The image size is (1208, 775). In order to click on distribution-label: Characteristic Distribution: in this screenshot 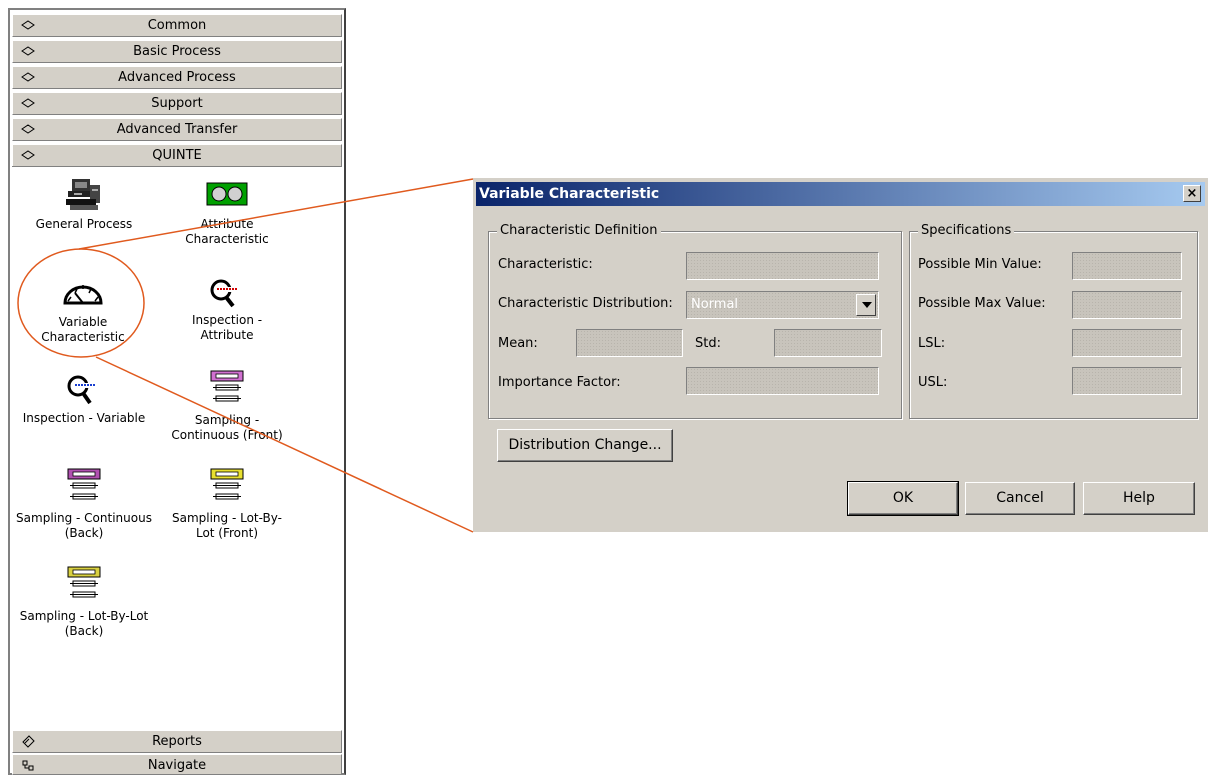, I will do `click(585, 303)`.